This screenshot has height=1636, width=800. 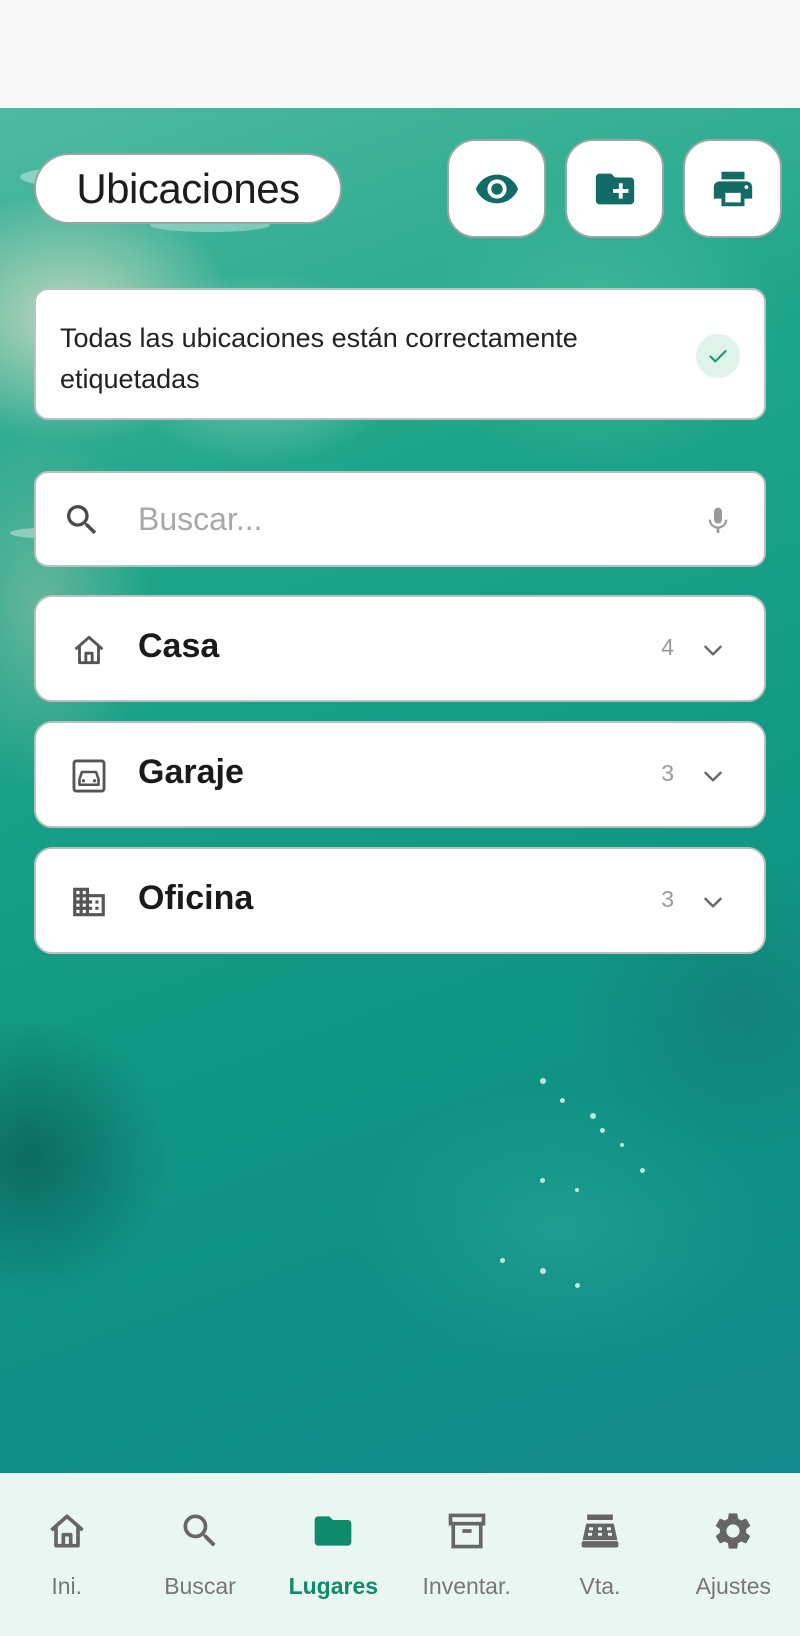 I want to click on check-icon, so click(x=718, y=356).